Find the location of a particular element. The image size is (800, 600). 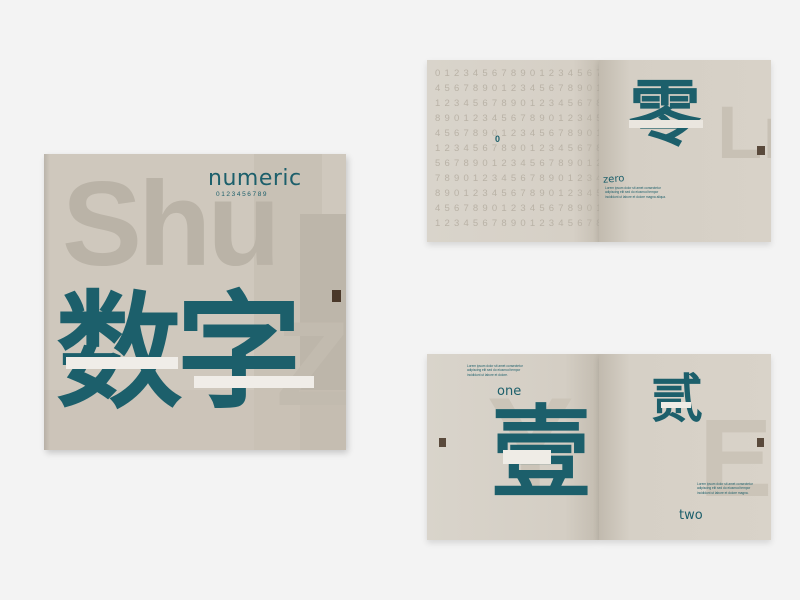

label-two: two is located at coordinates (691, 515).